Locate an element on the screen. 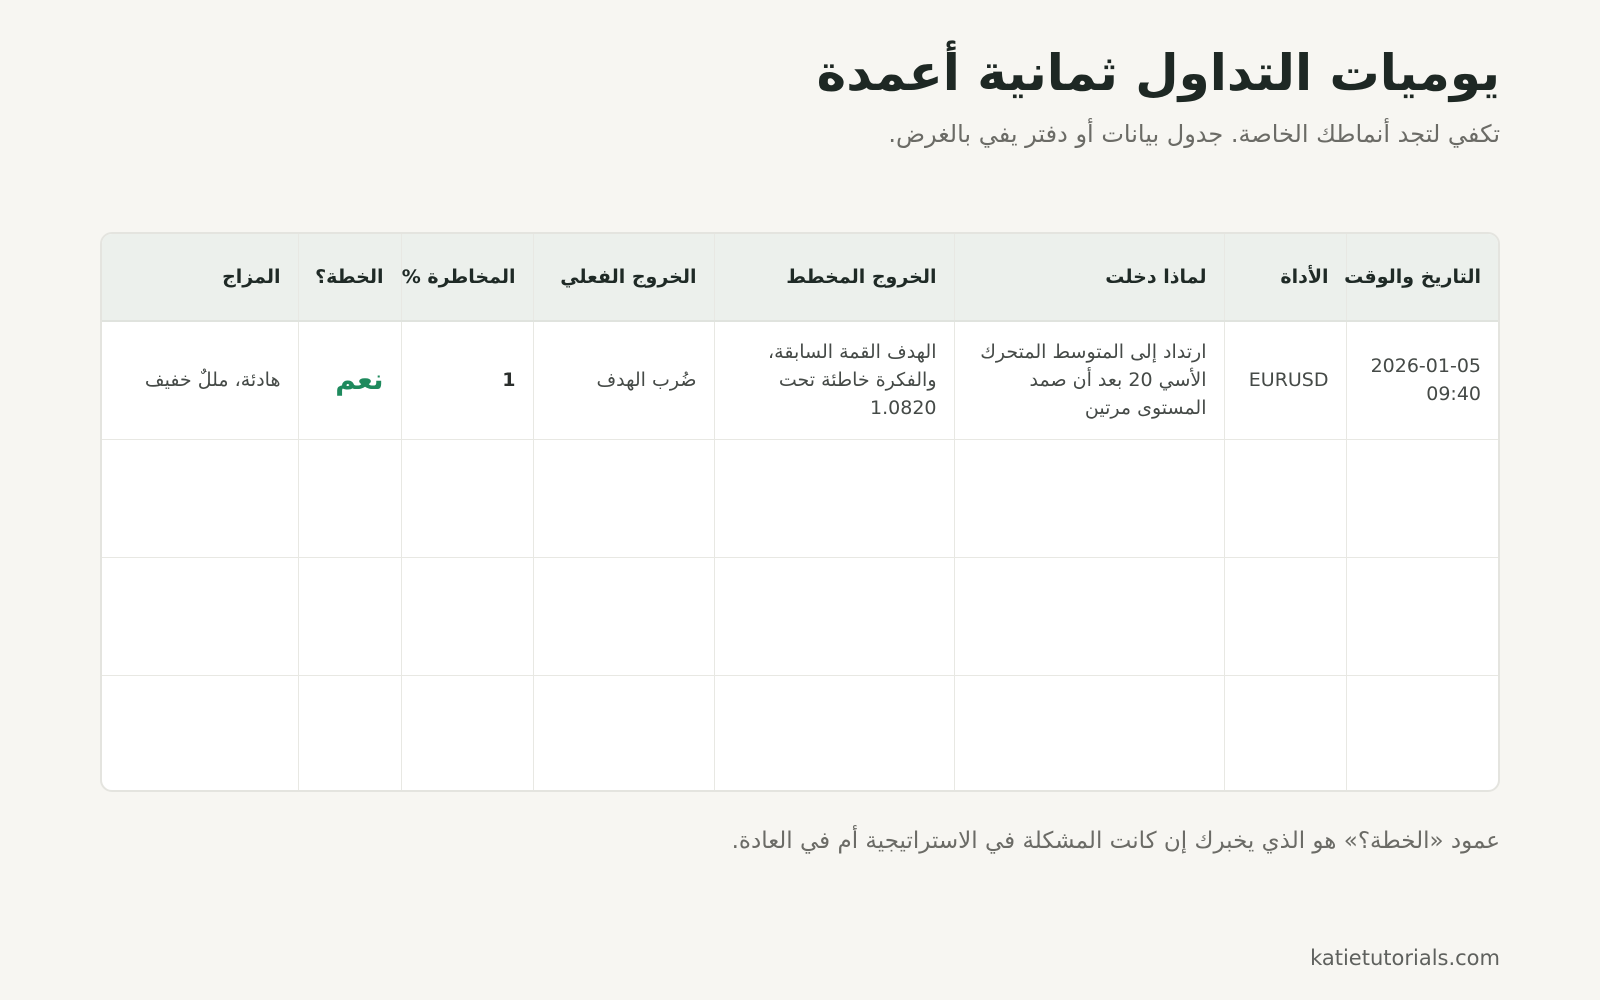 The image size is (1600, 1000). cell-plan: نعم is located at coordinates (349, 380).